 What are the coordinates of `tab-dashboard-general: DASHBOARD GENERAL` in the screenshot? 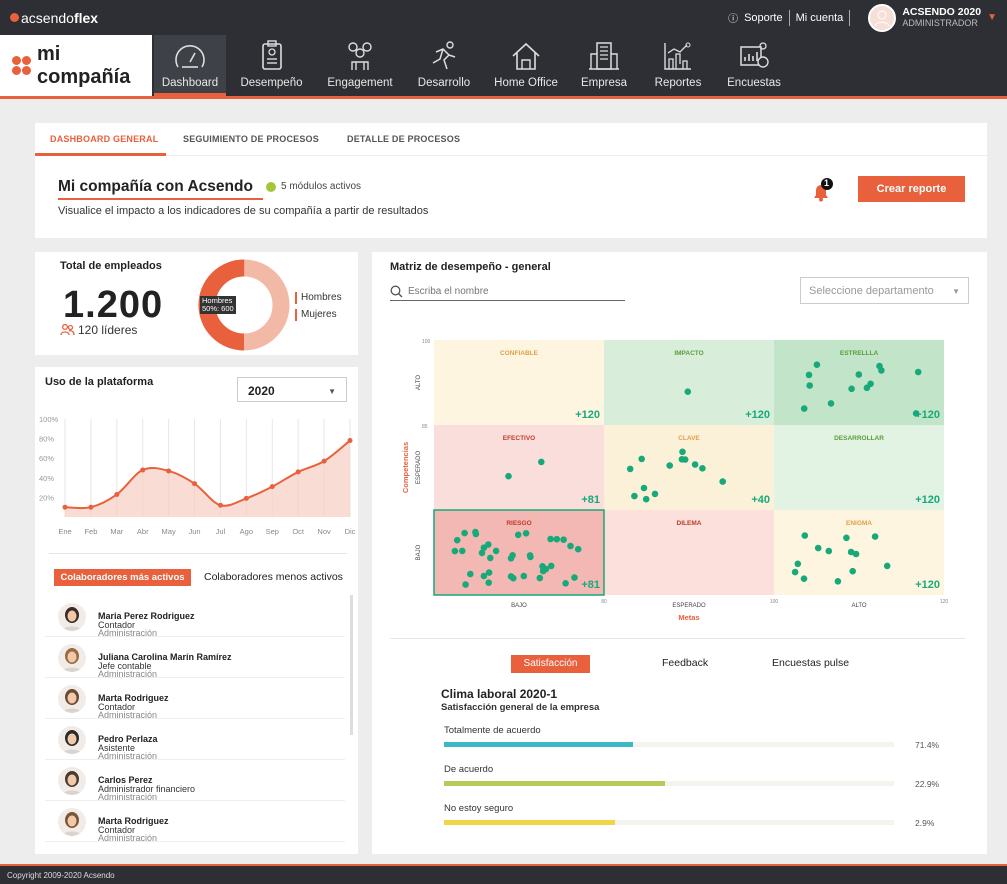 It's located at (104, 139).